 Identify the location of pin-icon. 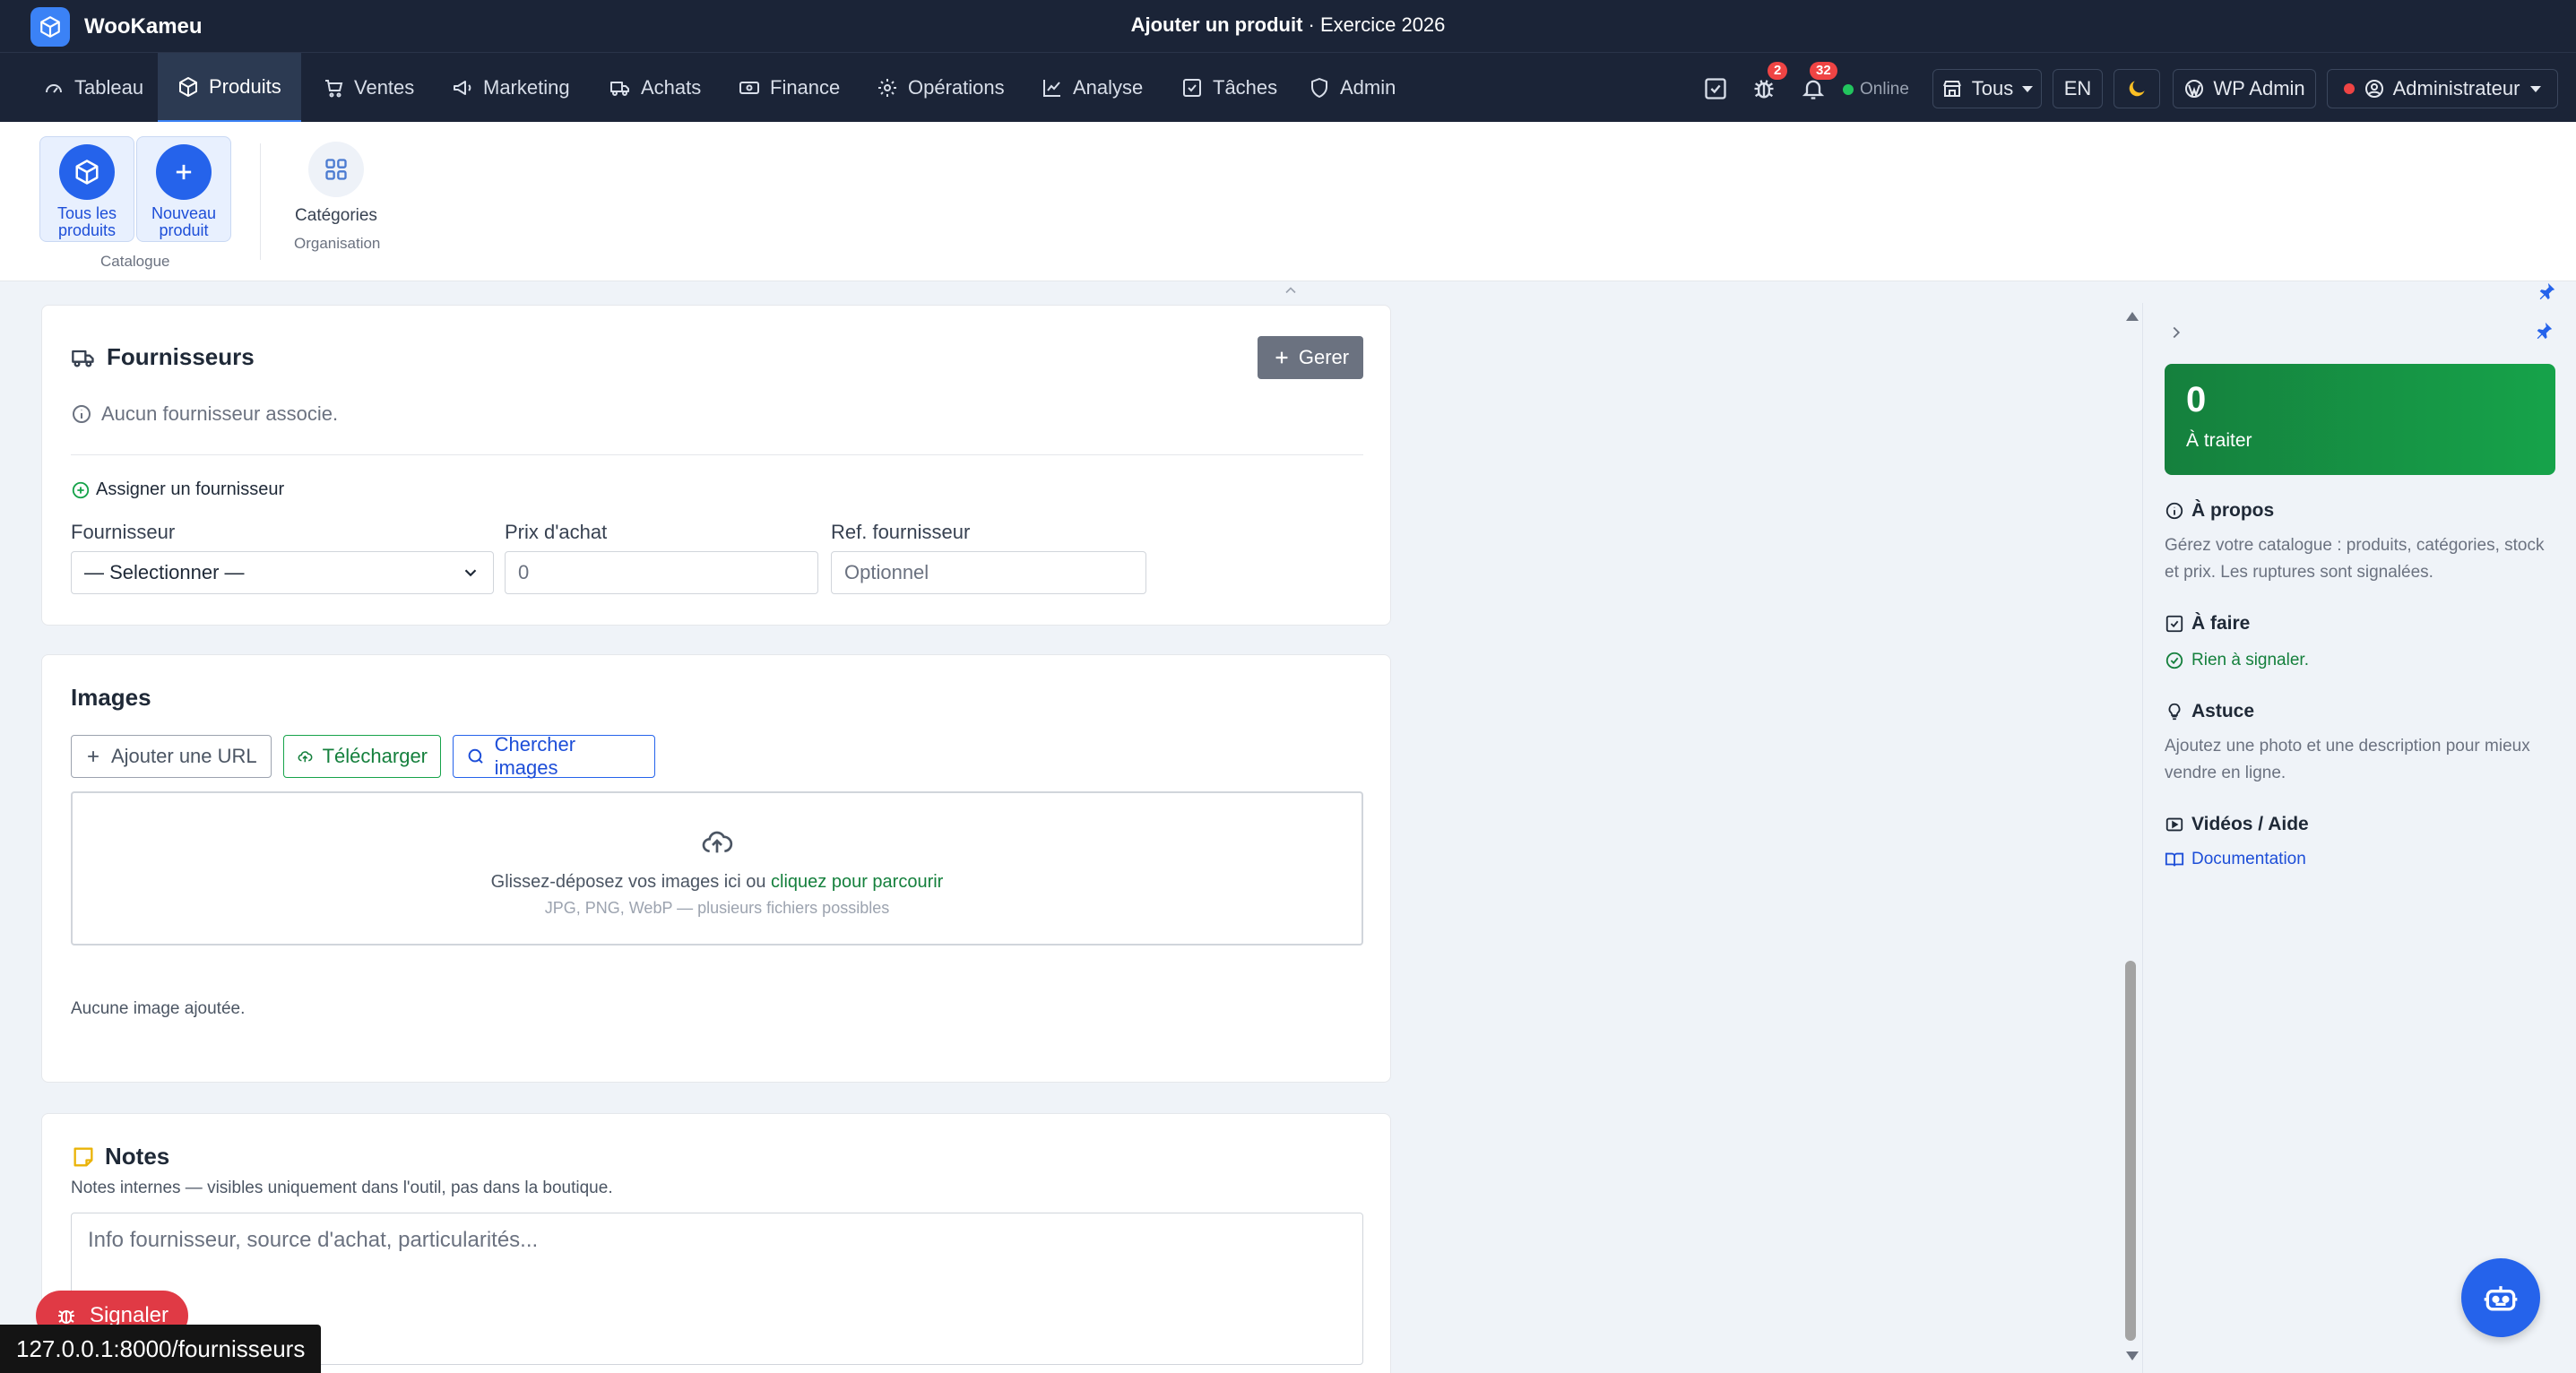
(2545, 331).